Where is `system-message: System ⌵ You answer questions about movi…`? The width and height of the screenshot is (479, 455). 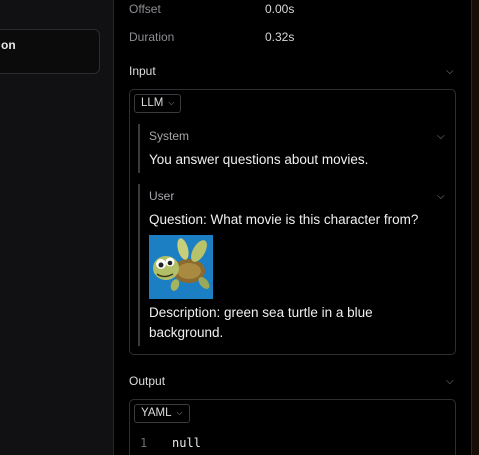
system-message: System ⌵ You answer questions about movi… is located at coordinates (293, 148).